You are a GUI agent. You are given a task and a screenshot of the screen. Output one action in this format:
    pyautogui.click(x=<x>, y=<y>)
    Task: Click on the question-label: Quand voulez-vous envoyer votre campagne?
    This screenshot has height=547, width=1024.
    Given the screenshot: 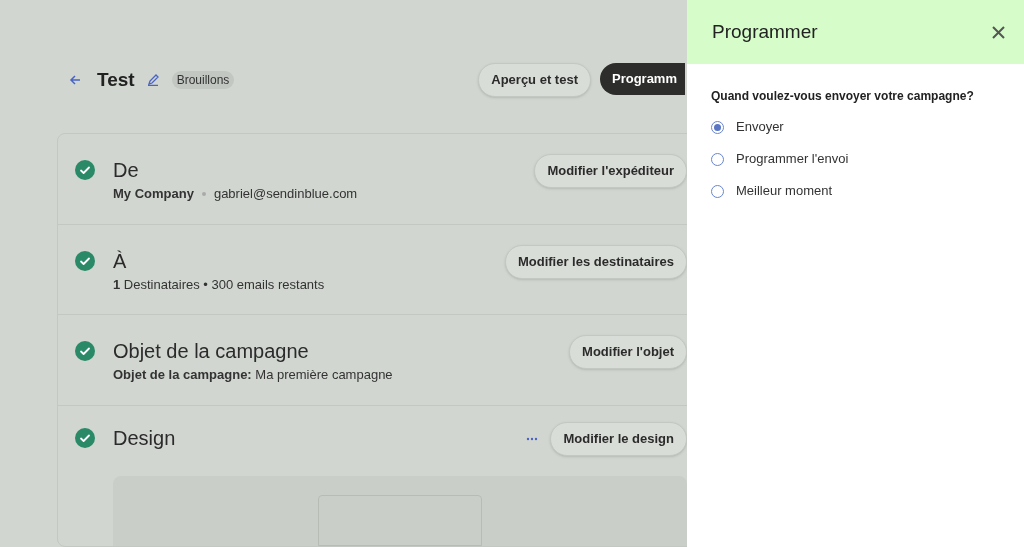 What is the action you would take?
    pyautogui.click(x=843, y=96)
    